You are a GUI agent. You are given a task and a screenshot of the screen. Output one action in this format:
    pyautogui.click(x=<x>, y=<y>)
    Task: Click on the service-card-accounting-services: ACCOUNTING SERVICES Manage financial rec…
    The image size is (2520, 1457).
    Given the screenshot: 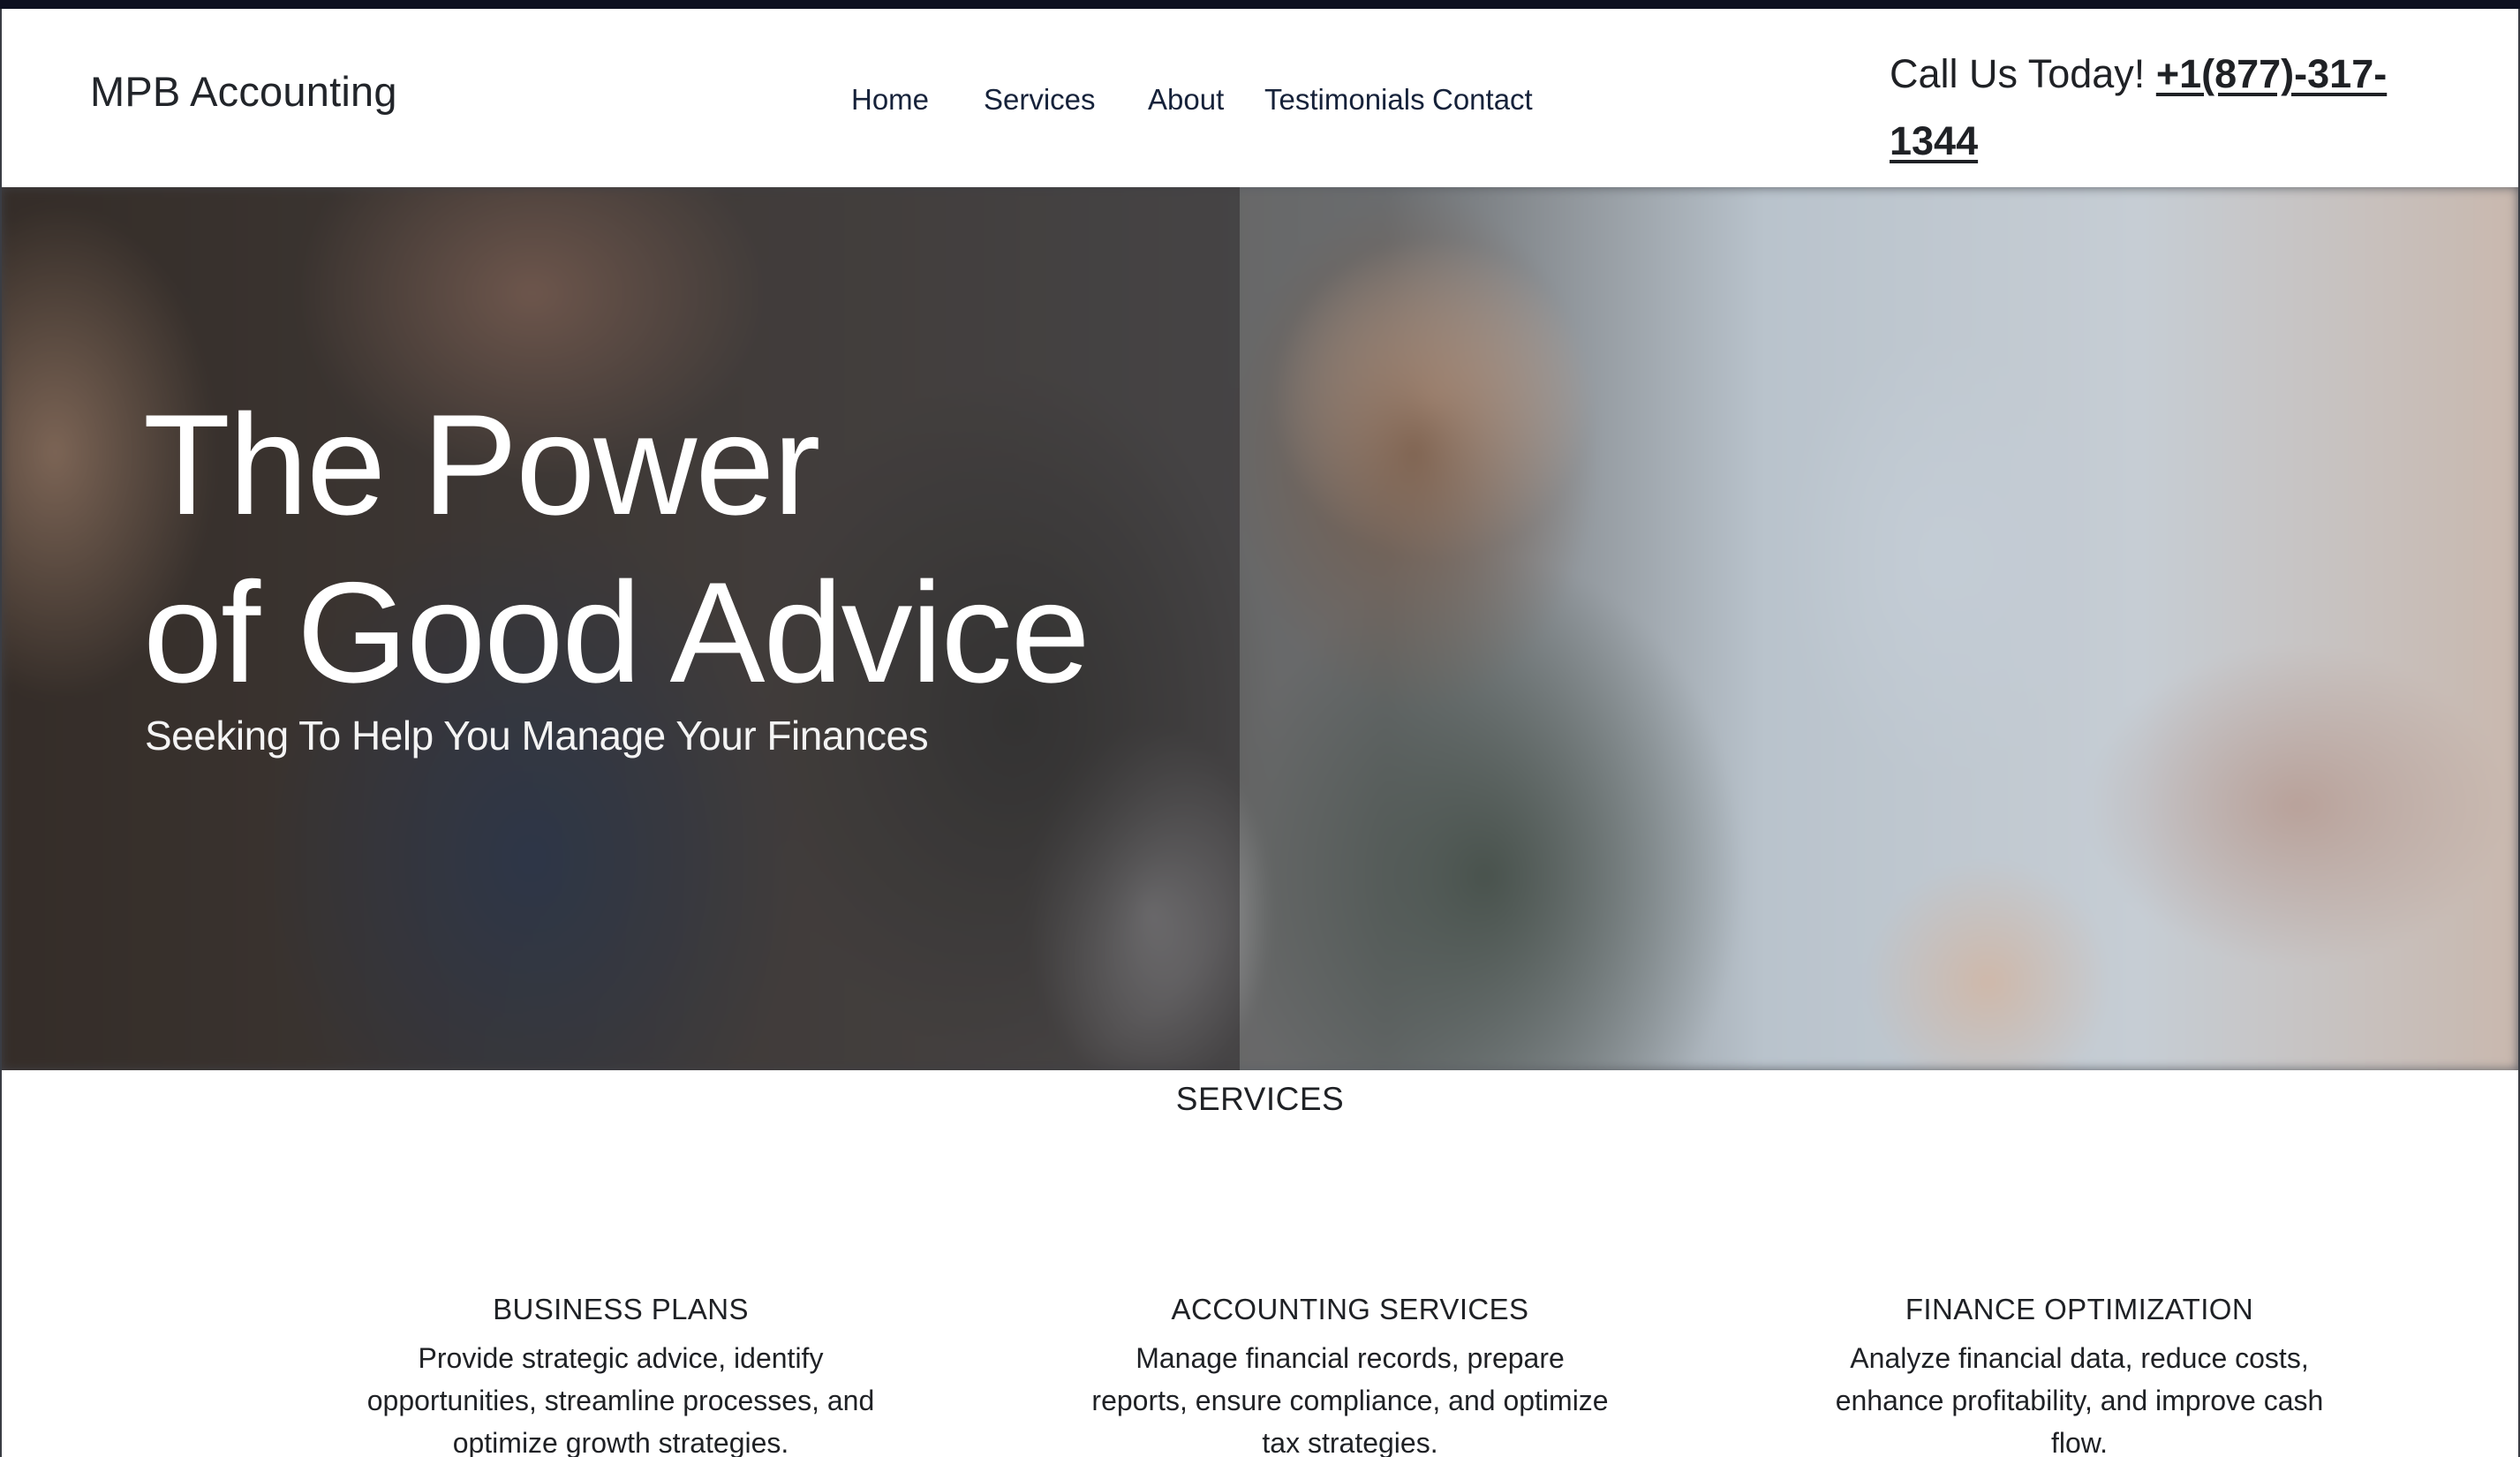 What is the action you would take?
    pyautogui.click(x=1350, y=1375)
    